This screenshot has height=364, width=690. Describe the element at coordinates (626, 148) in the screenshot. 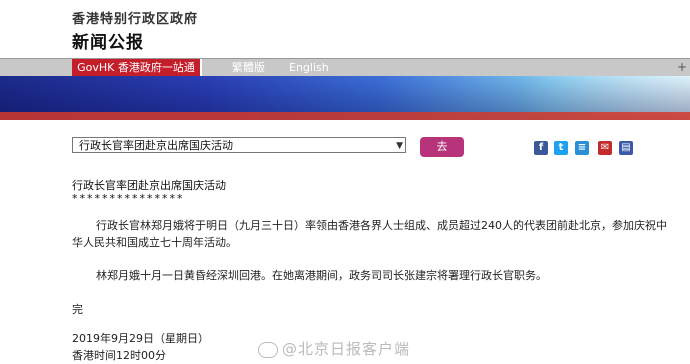

I see `print-icon: ▤` at that location.